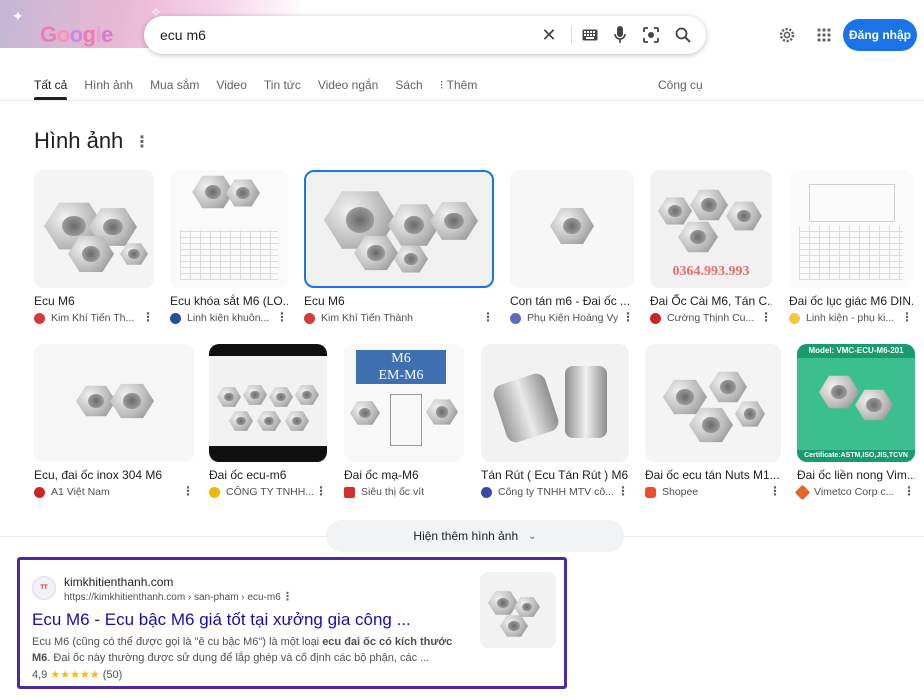  What do you see at coordinates (475, 536) in the screenshot?
I see `show-more-images-button: Hiện thêm hình ảnh ⌄` at bounding box center [475, 536].